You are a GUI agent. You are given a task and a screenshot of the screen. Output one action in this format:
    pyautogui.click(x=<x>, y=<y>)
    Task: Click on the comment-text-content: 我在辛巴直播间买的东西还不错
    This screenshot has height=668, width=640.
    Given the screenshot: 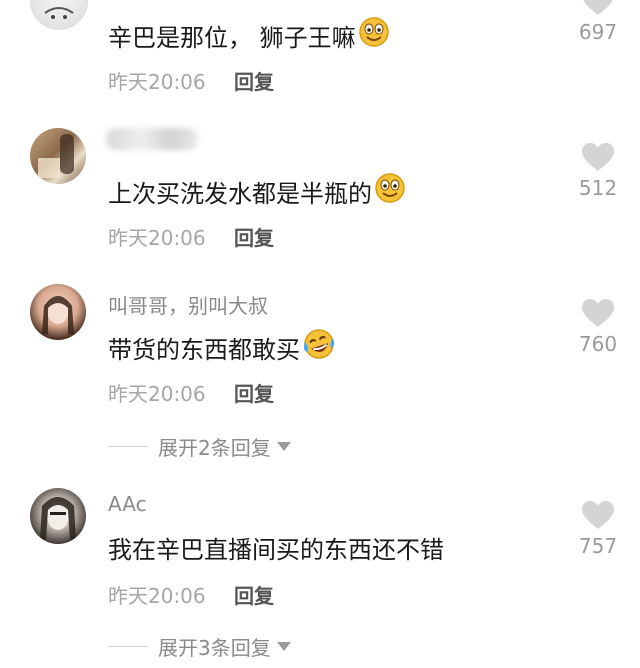 What is the action you would take?
    pyautogui.click(x=276, y=550)
    